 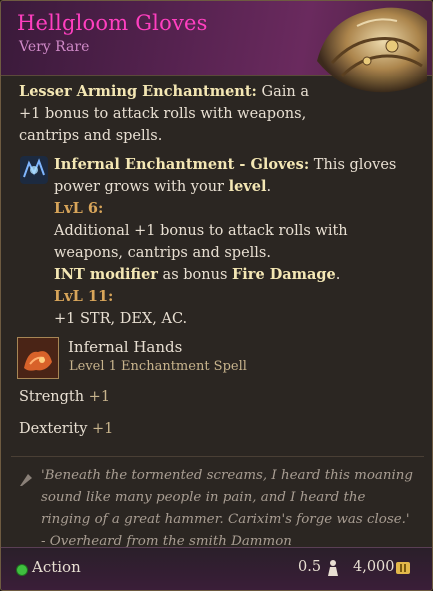 What do you see at coordinates (112, 23) in the screenshot?
I see `item-title: Hellgloom Gloves` at bounding box center [112, 23].